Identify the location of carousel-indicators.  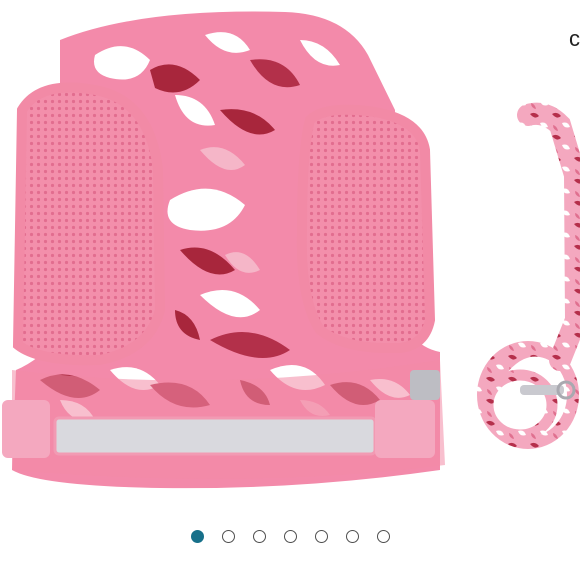
(290, 536).